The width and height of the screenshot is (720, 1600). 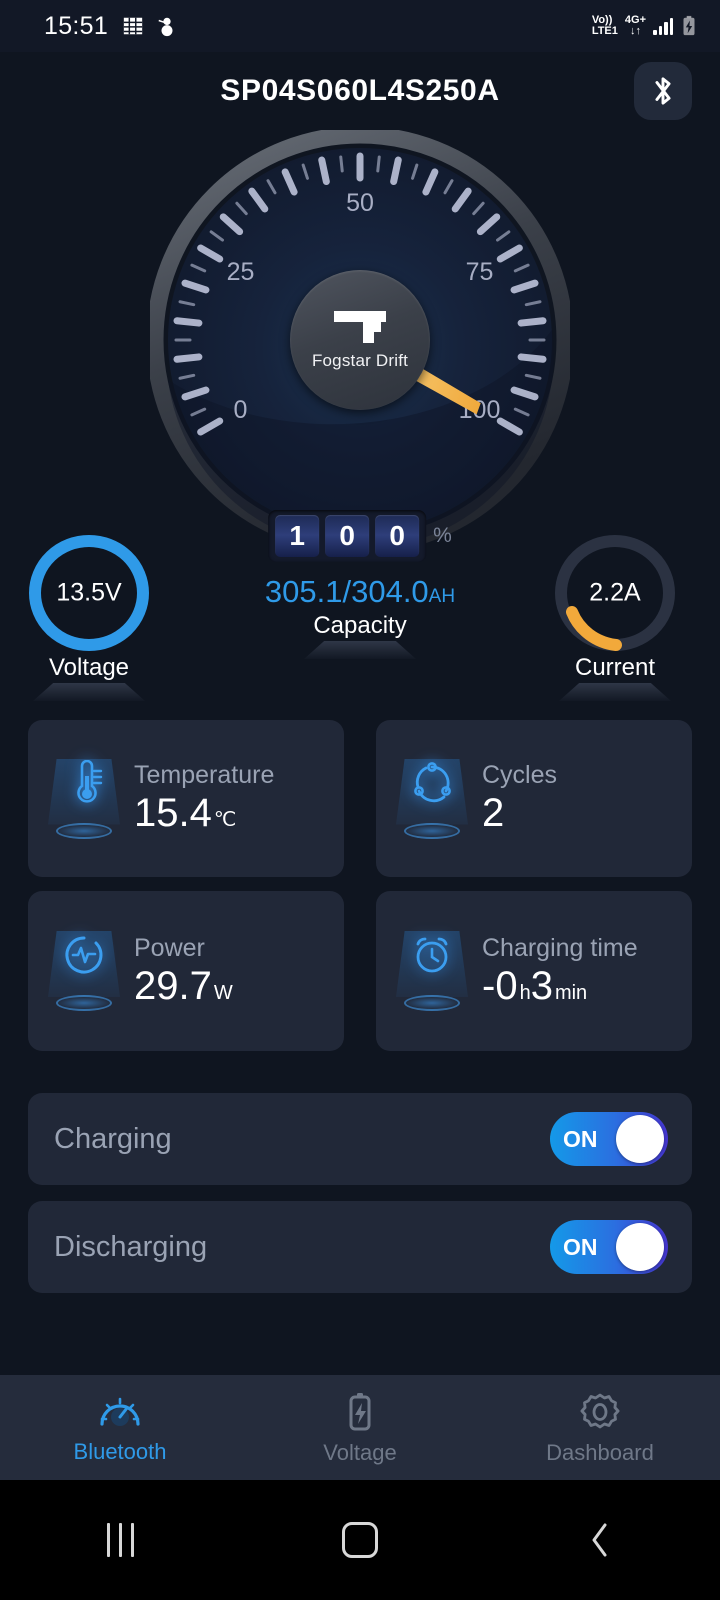 I want to click on bluetooth-icon, so click(x=663, y=91).